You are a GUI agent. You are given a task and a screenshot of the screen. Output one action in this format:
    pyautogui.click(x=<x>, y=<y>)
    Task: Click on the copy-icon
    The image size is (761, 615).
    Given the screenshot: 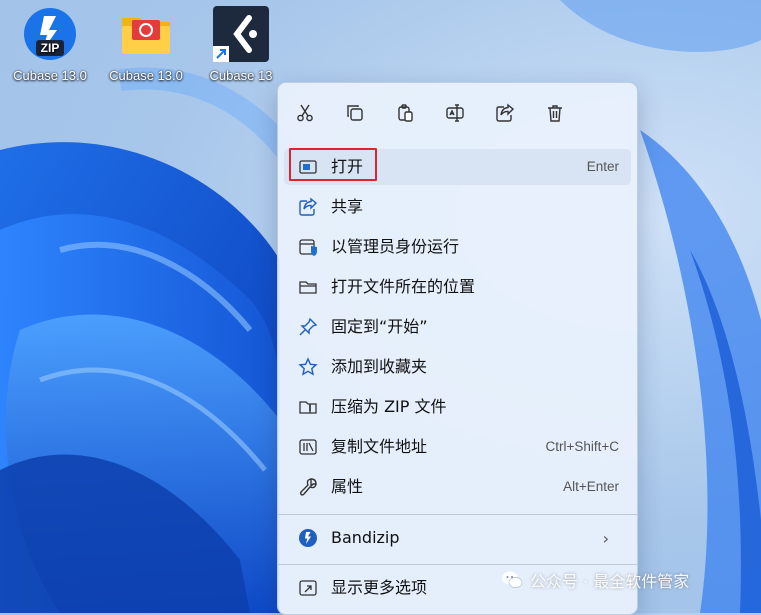 What is the action you would take?
    pyautogui.click(x=355, y=113)
    